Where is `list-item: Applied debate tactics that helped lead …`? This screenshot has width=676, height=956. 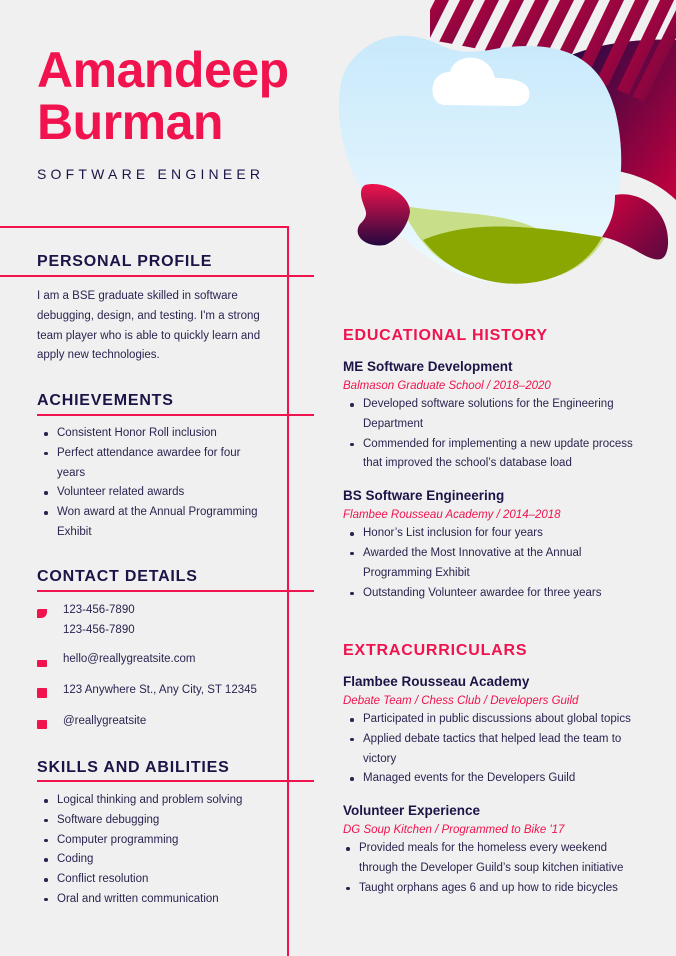 list-item: Applied debate tactics that helped lead … is located at coordinates (495, 750).